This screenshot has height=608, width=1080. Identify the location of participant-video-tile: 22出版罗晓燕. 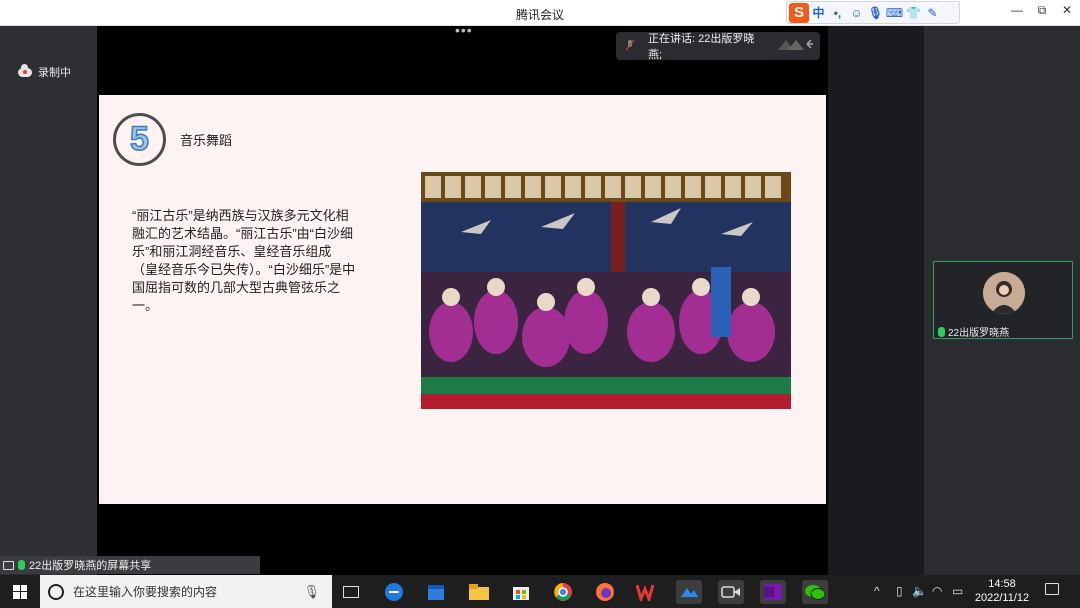
(1003, 300).